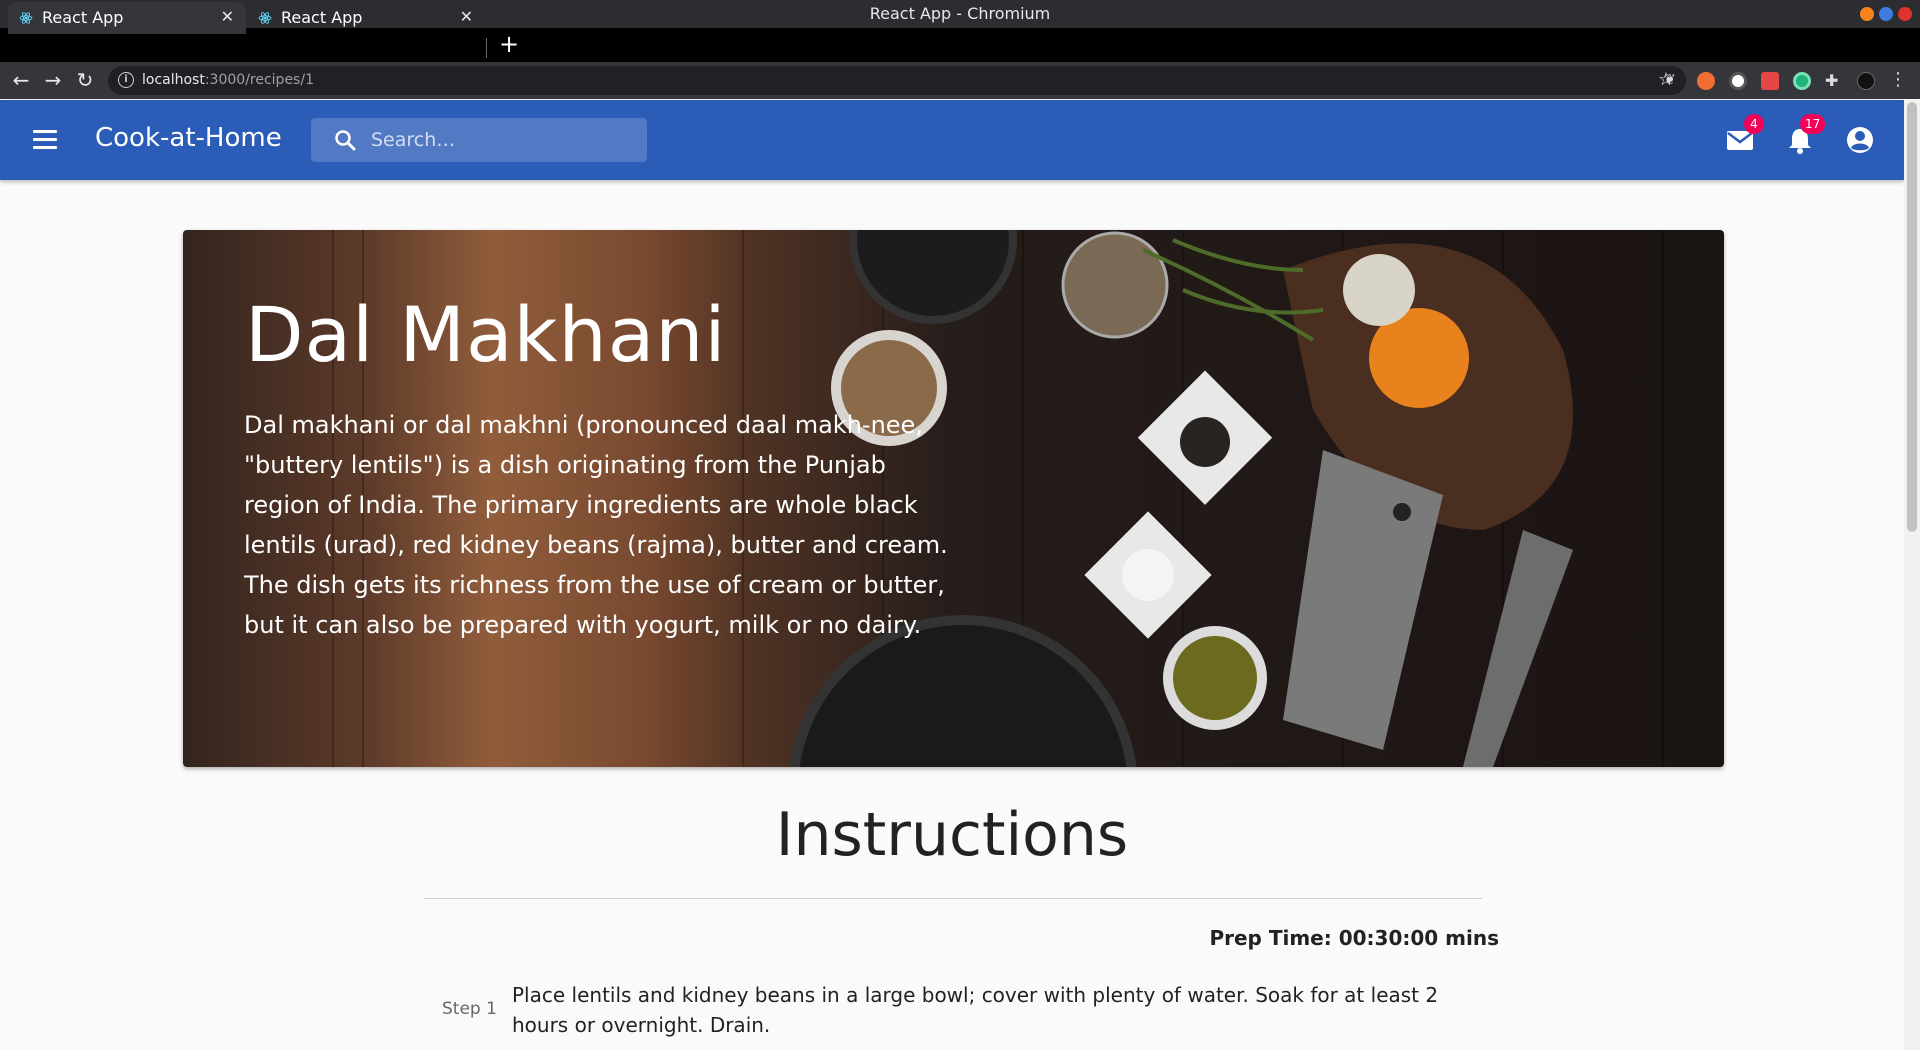  What do you see at coordinates (501, 140) in the screenshot?
I see `search-input` at bounding box center [501, 140].